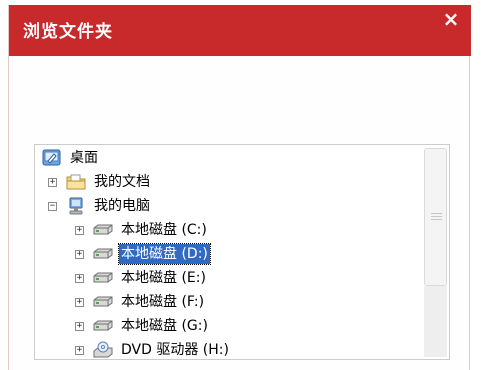 Image resolution: width=500 pixels, height=370 pixels. Describe the element at coordinates (76, 182) in the screenshot. I see `my-documents-folder-icon` at that location.